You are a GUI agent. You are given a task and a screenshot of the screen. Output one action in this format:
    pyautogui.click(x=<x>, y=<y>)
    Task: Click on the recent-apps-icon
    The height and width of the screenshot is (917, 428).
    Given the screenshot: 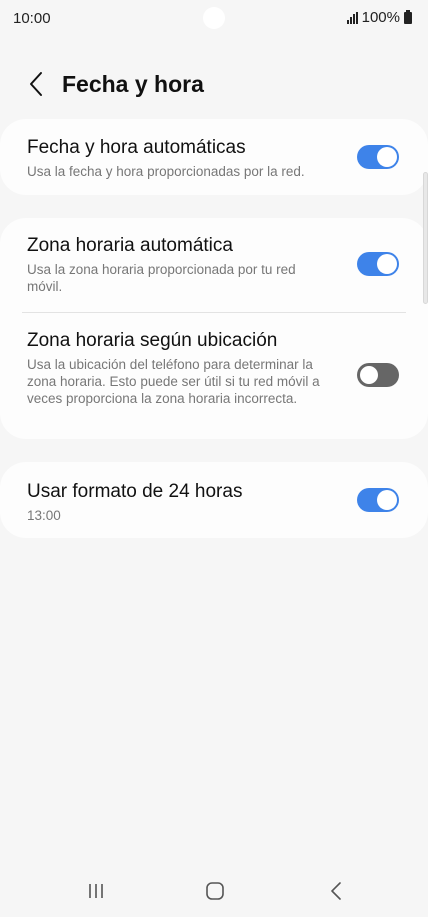 What is the action you would take?
    pyautogui.click(x=96, y=891)
    